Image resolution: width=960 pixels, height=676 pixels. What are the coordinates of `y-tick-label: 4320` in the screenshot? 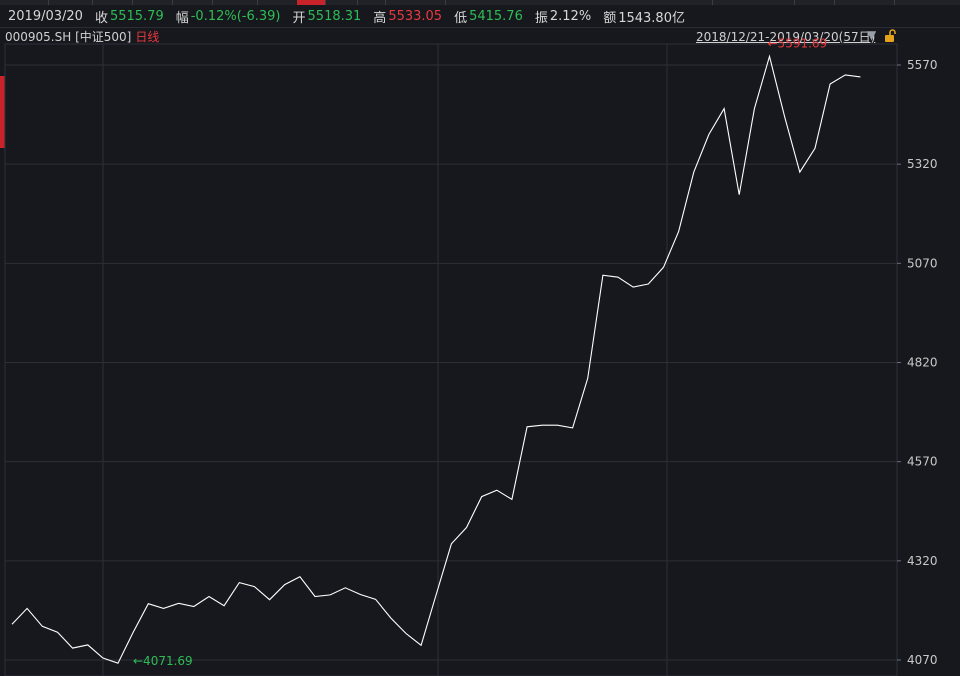 It's located at (922, 561).